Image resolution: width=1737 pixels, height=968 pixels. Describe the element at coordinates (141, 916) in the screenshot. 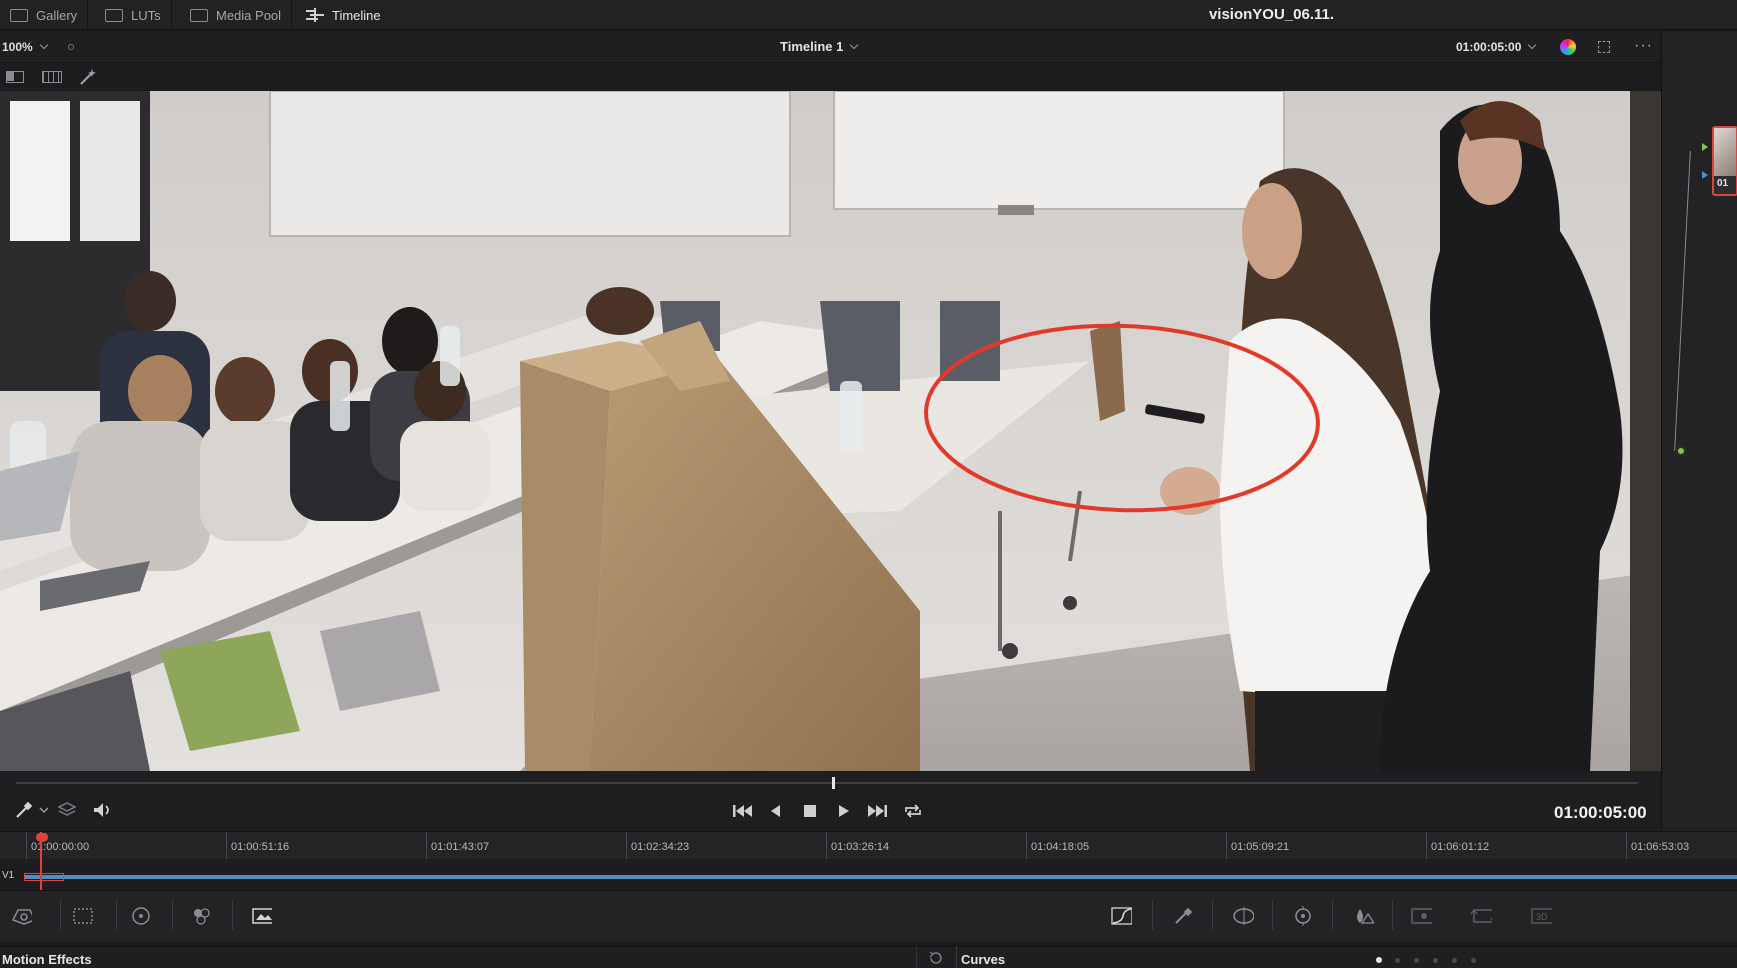

I see `color-wheels-icon` at that location.